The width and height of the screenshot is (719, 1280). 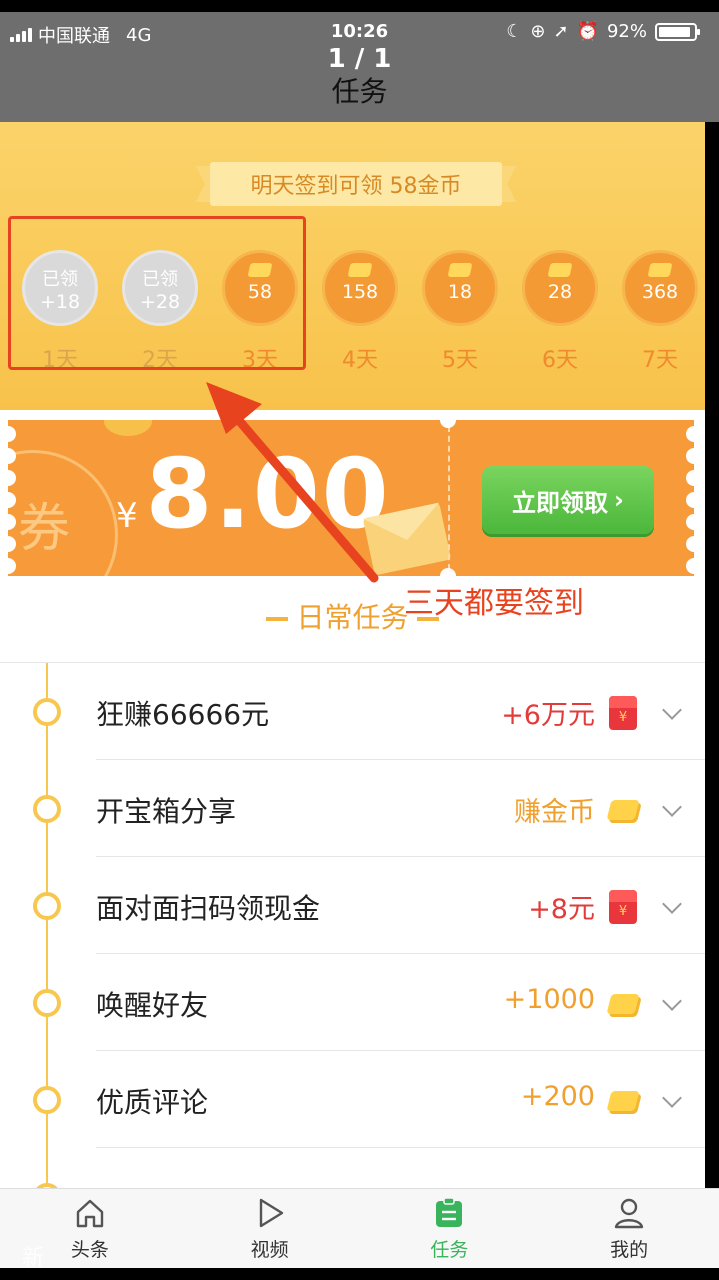 I want to click on tab-label: 头条, so click(x=89, y=1250).